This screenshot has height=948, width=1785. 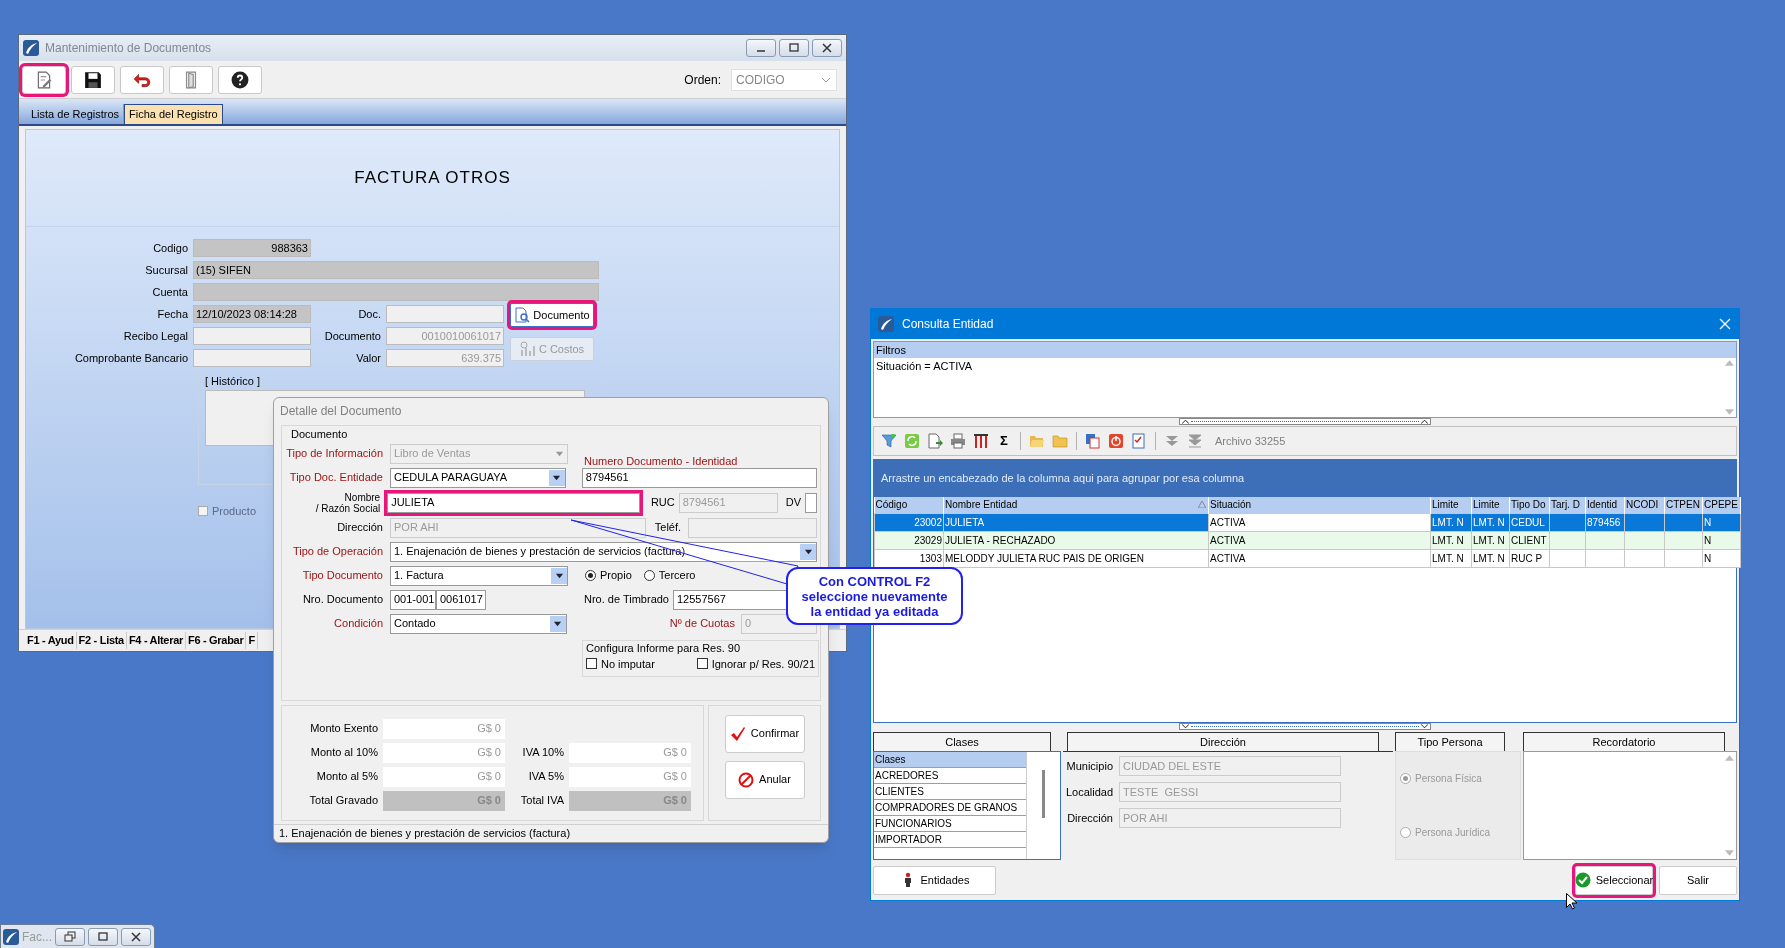 I want to click on field-label: Nombre / Razón Social, so click(x=347, y=502).